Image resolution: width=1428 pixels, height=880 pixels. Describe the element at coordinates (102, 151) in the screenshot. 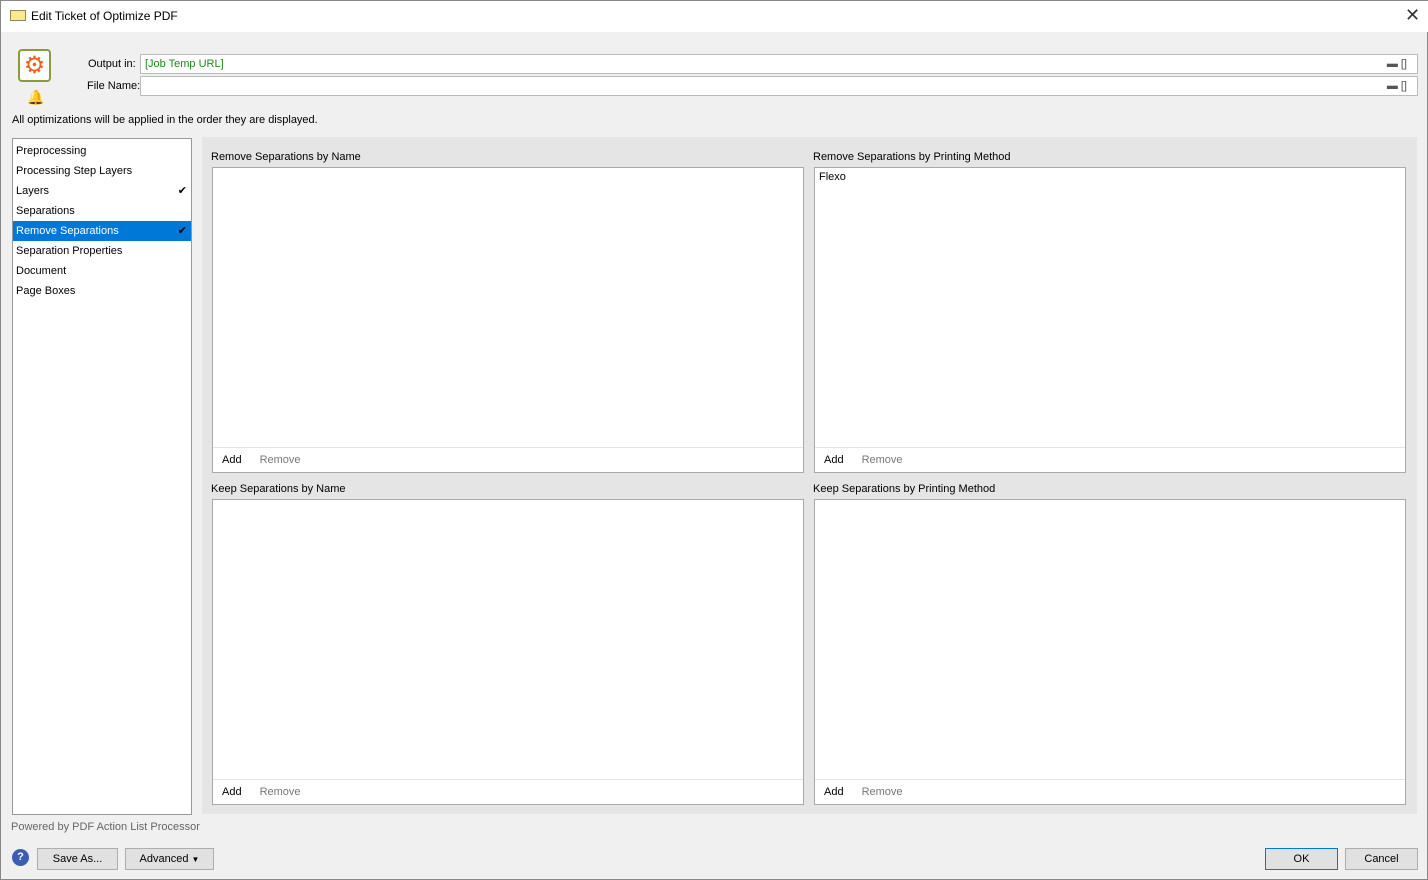

I see `sidebar-item: Preprocessing` at that location.